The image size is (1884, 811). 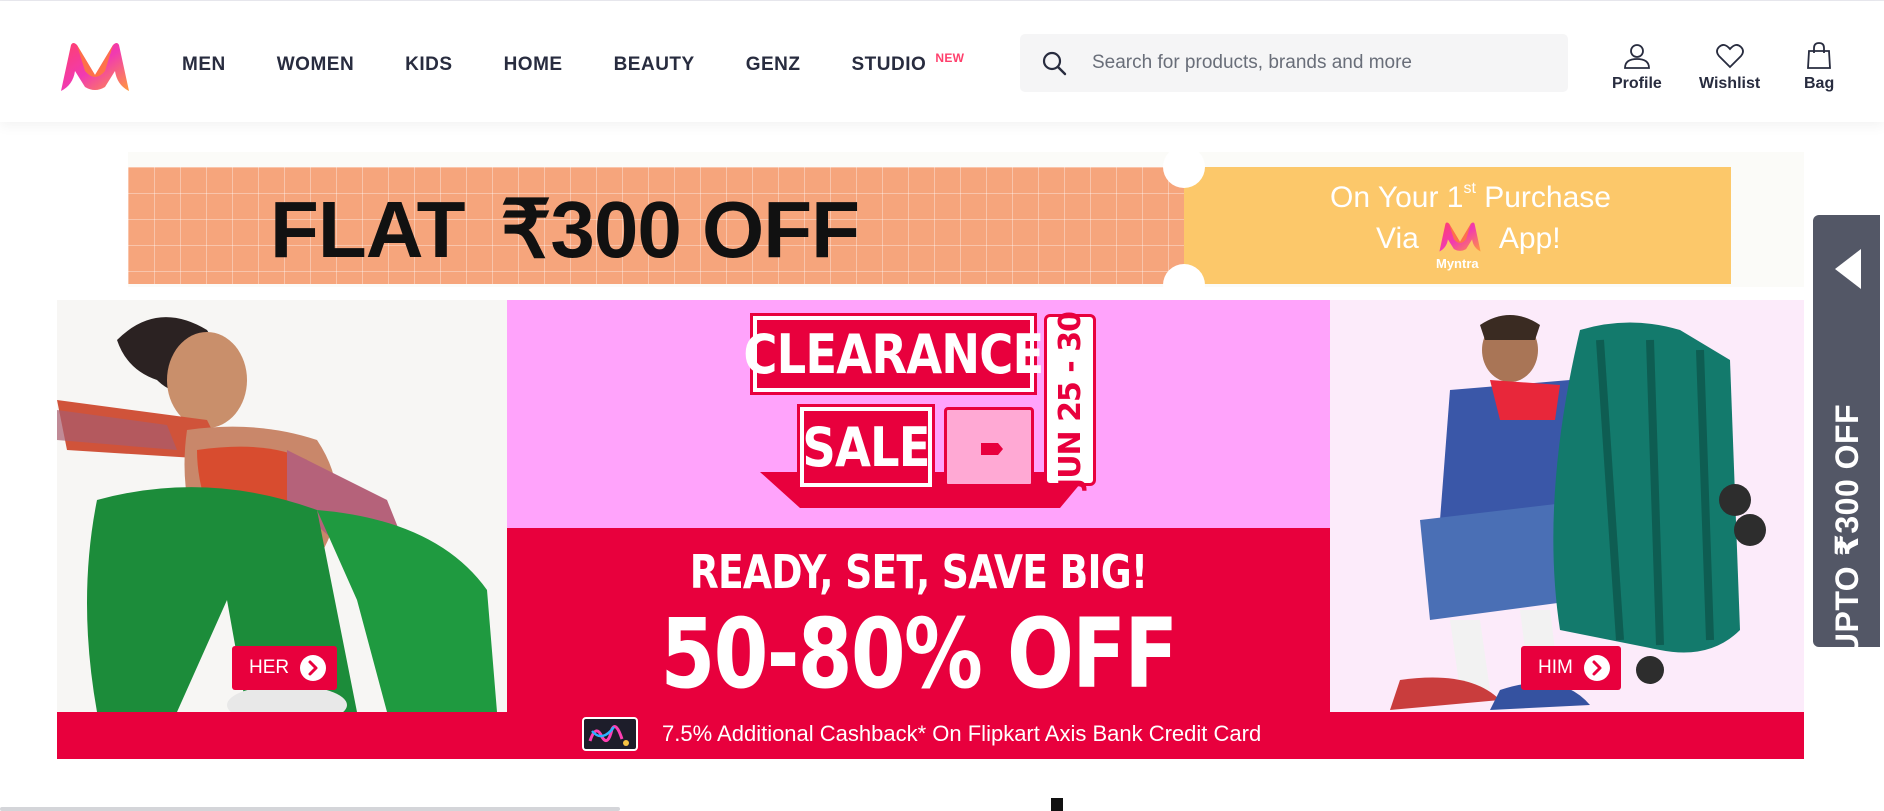 What do you see at coordinates (1469, 188) in the screenshot?
I see `first-purchase-sup: st` at bounding box center [1469, 188].